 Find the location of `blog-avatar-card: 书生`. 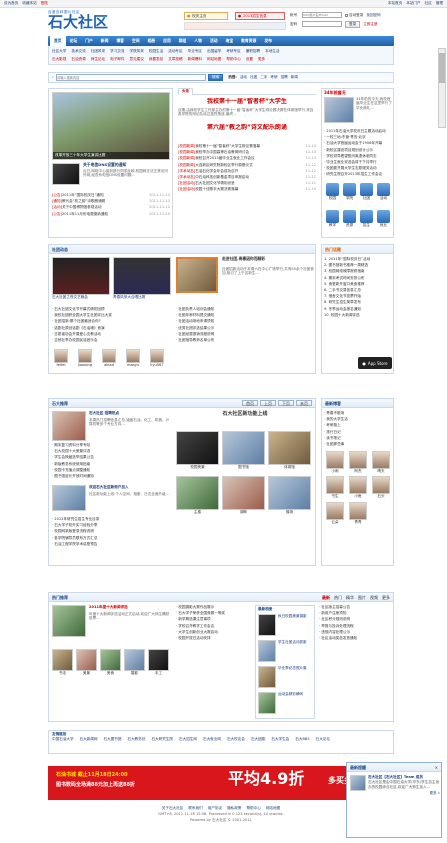

blog-avatar-card: 书生 is located at coordinates (335, 487).